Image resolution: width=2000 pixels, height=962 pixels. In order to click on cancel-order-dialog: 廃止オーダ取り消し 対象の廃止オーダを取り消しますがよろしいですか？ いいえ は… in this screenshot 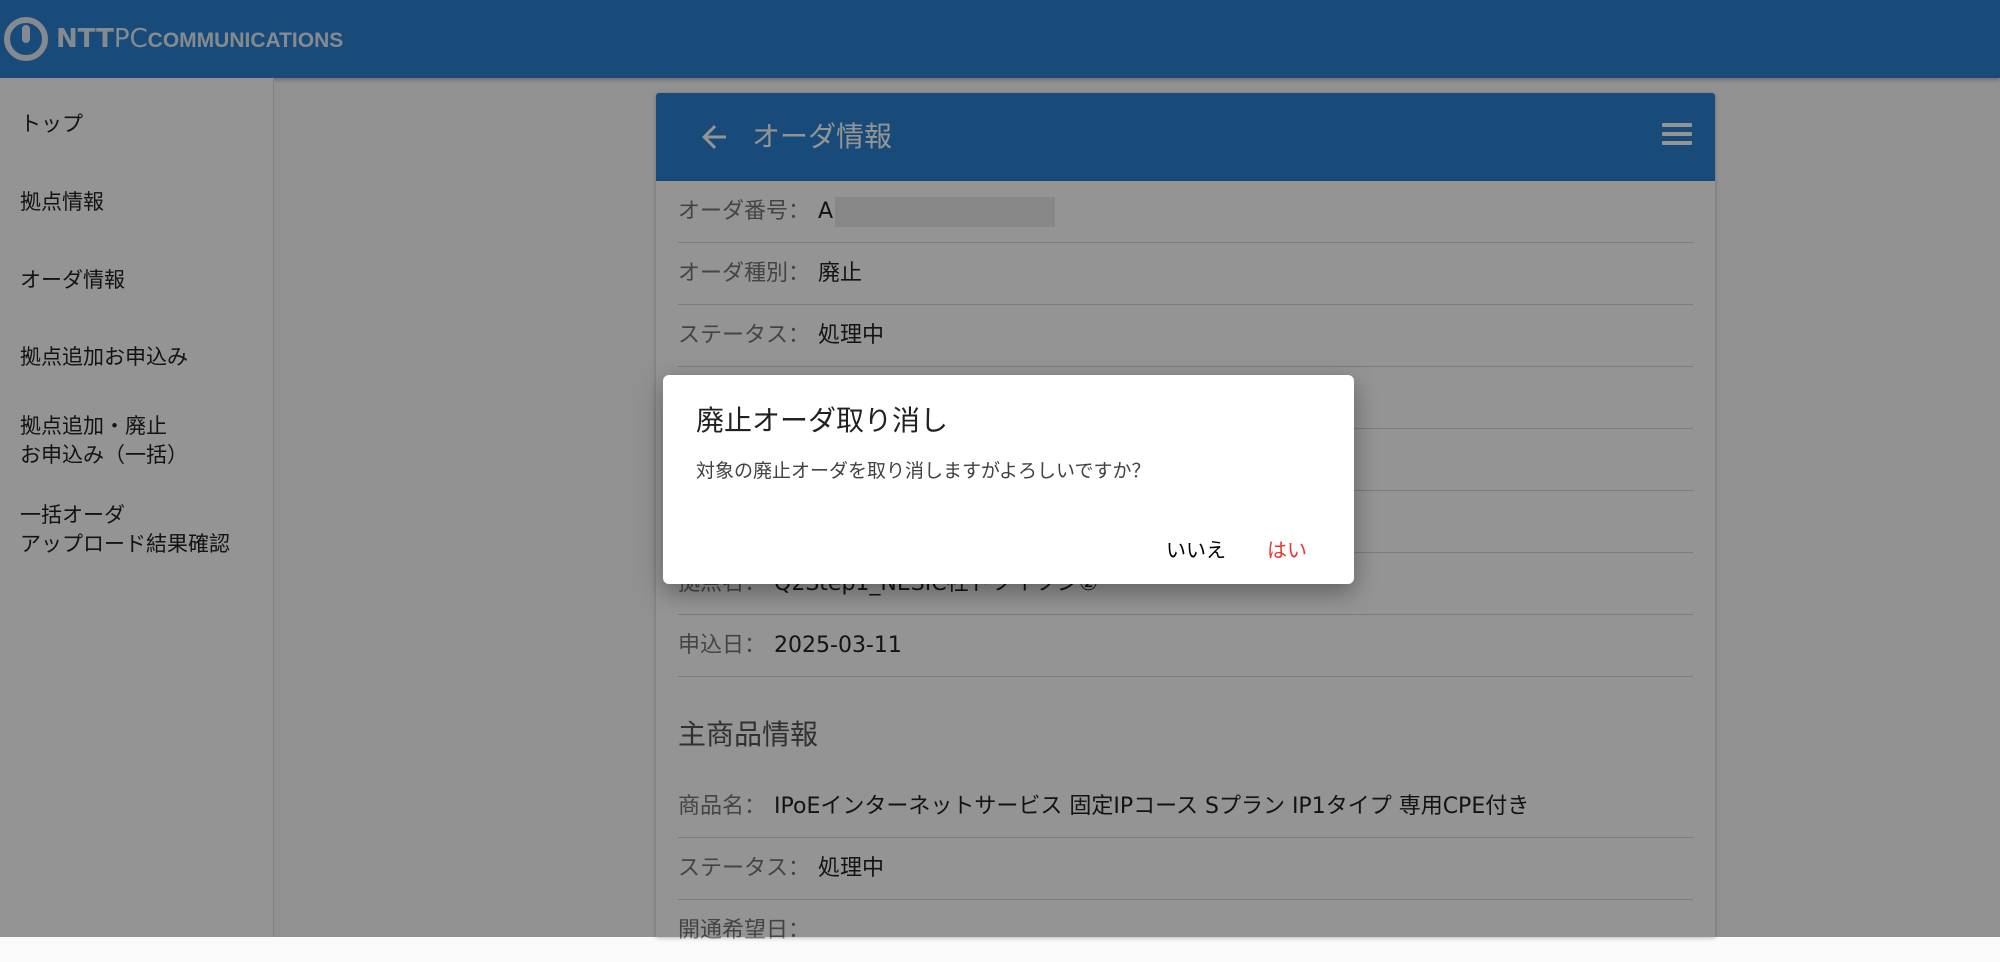, I will do `click(1008, 479)`.